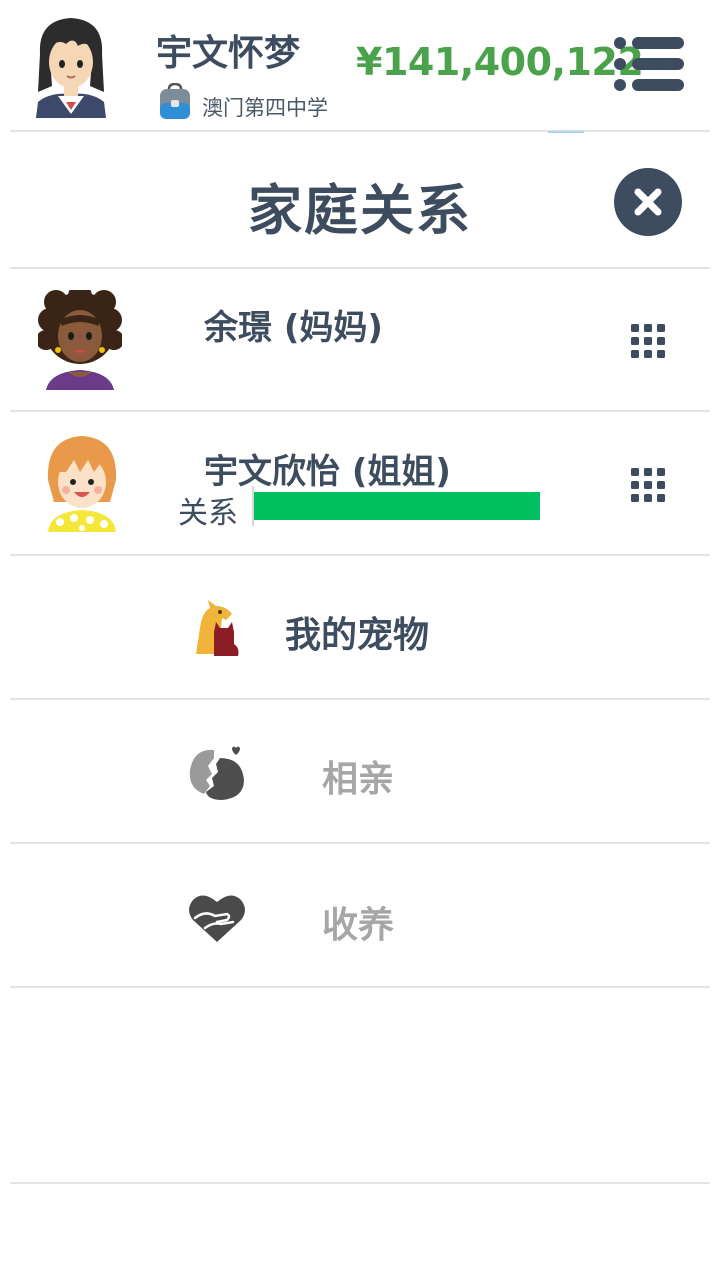 This screenshot has width=720, height=1280. What do you see at coordinates (82, 482) in the screenshot?
I see `sister-avatar` at bounding box center [82, 482].